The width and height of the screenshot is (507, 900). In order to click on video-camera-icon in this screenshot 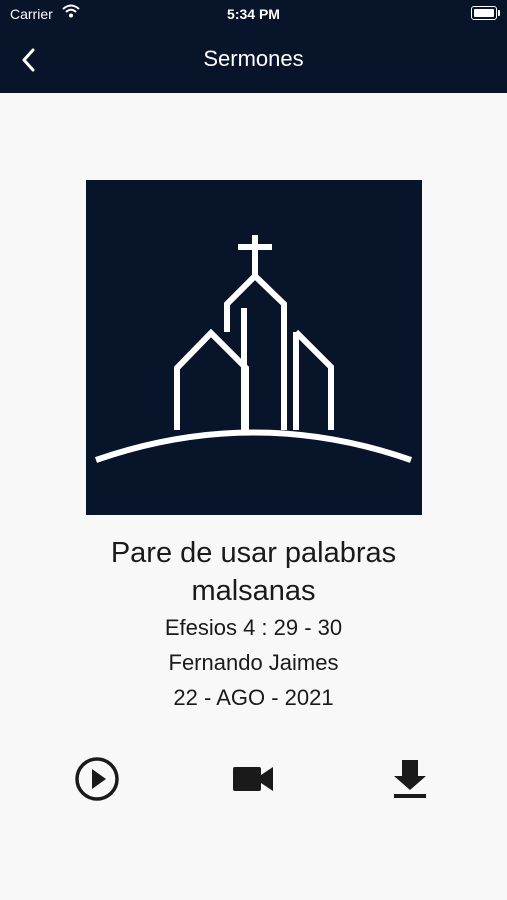, I will do `click(253, 779)`.